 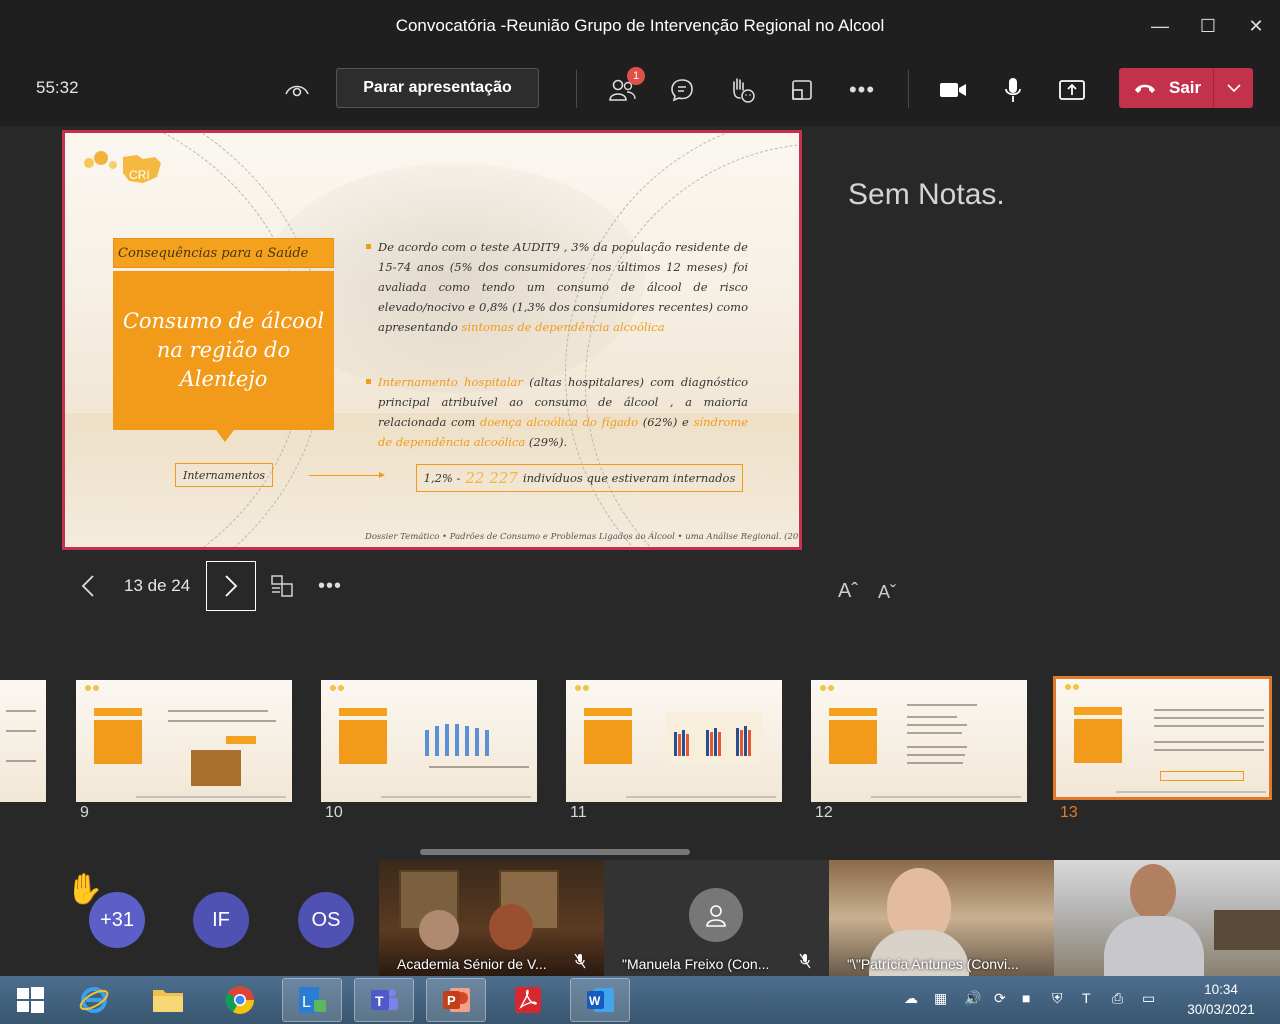 What do you see at coordinates (1086, 998) in the screenshot?
I see `teams-tray-icon: T` at bounding box center [1086, 998].